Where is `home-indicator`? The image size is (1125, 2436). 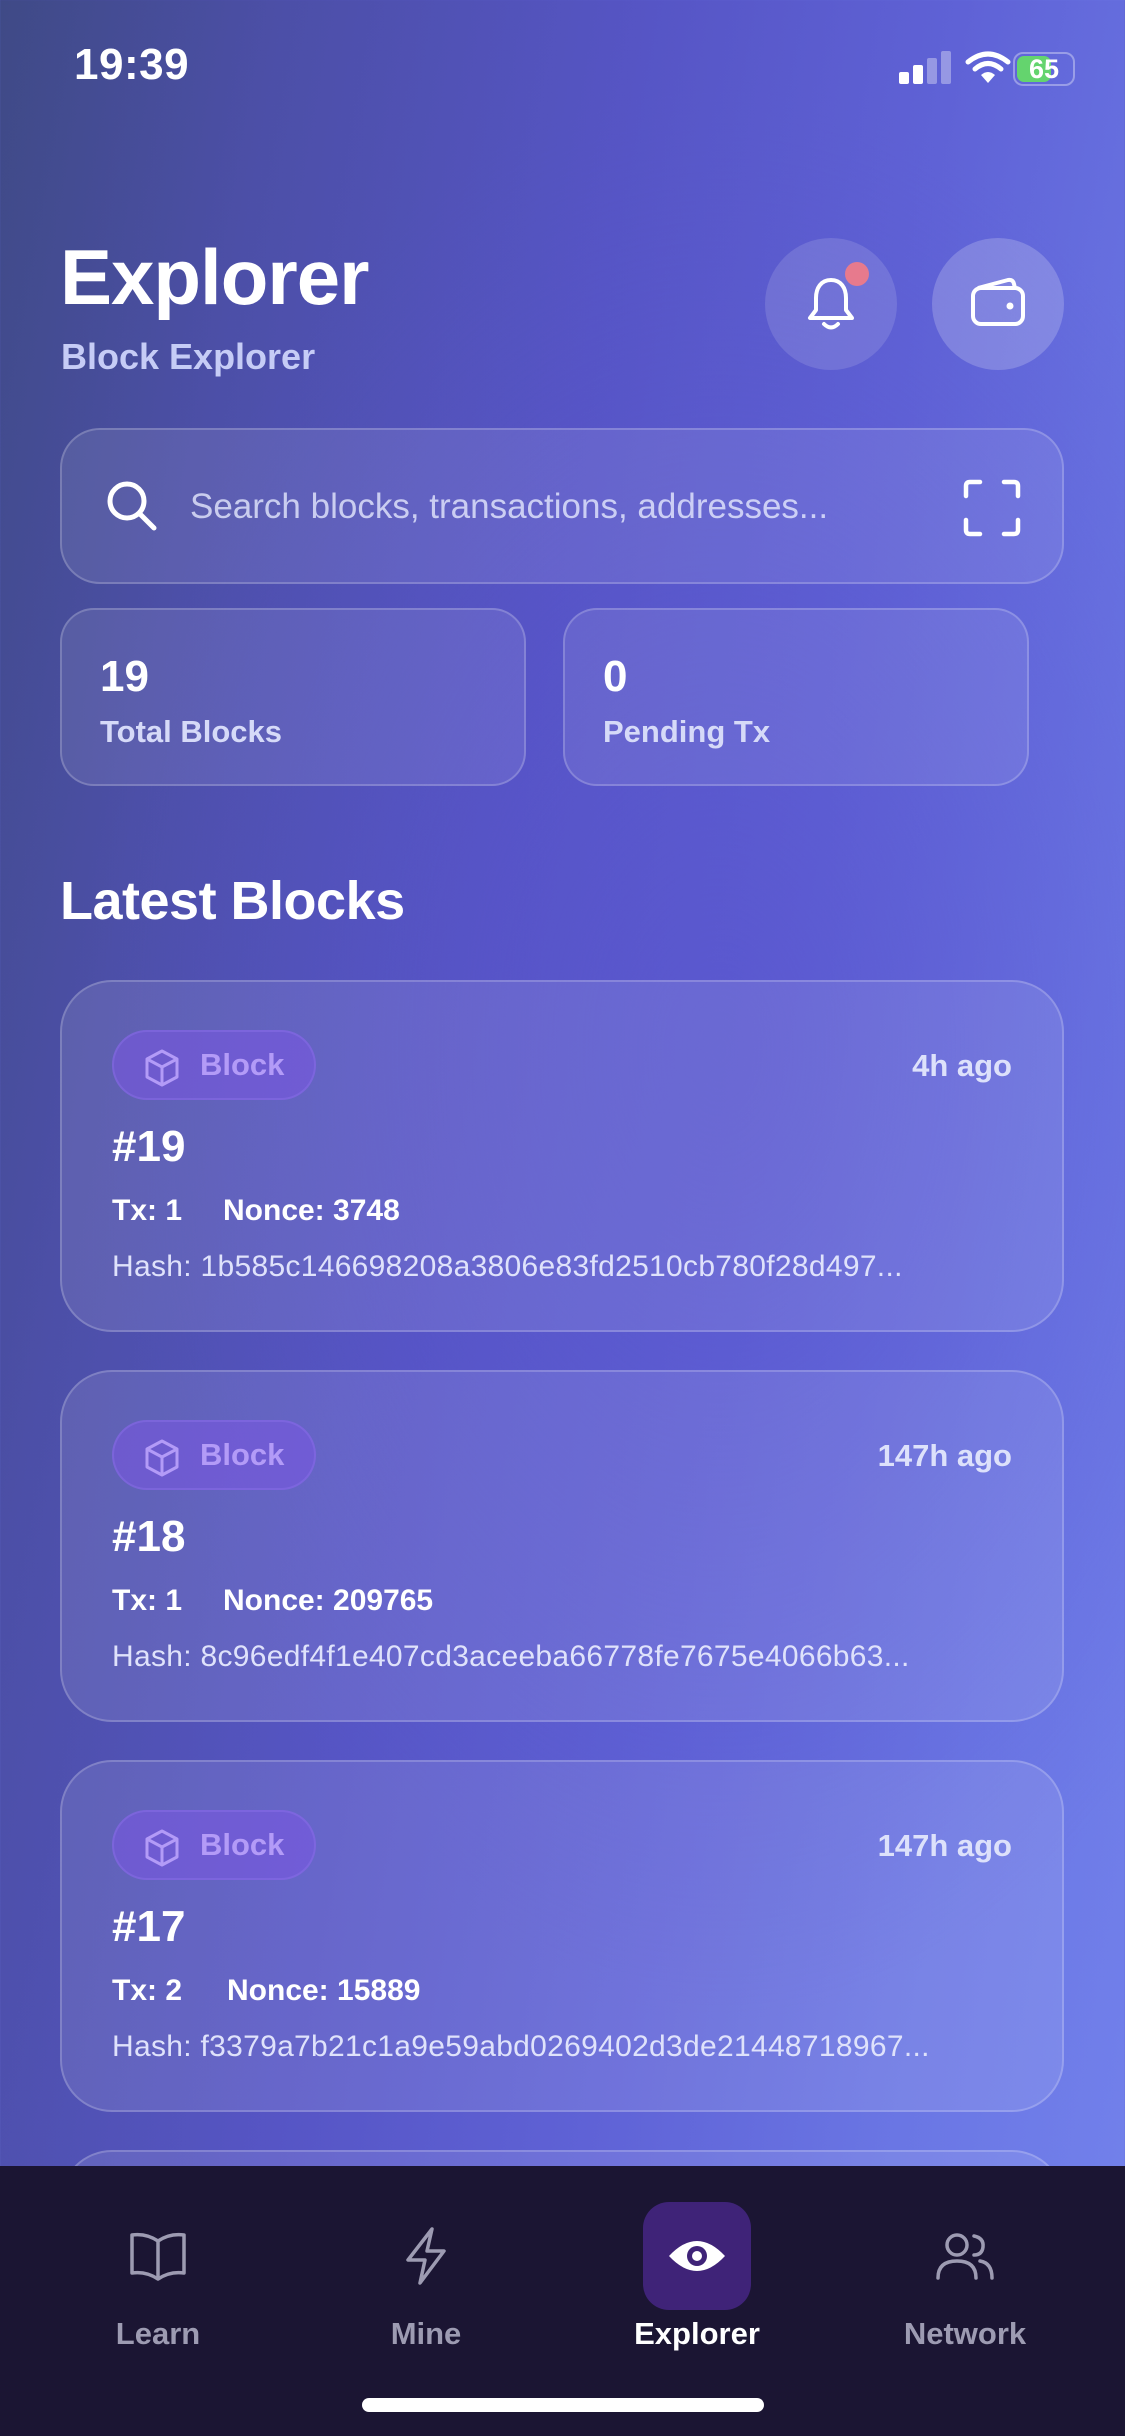 home-indicator is located at coordinates (563, 2405).